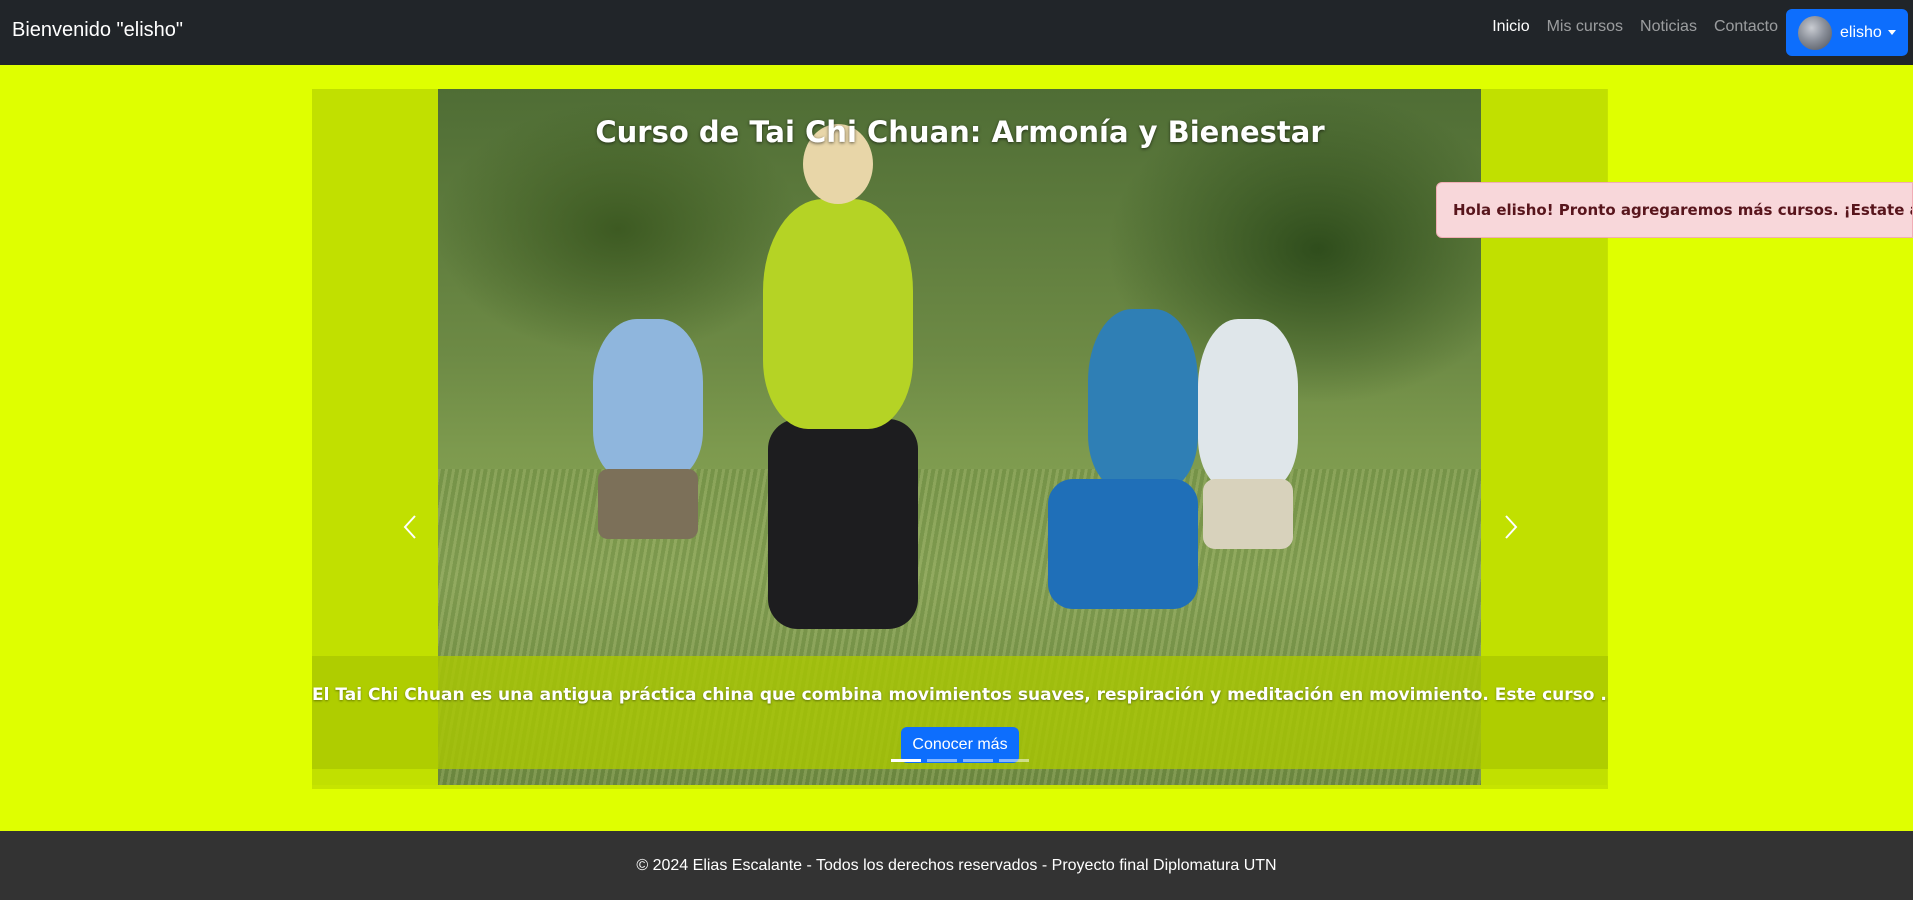 The image size is (1913, 900). I want to click on carousel-prev-button, so click(411, 527).